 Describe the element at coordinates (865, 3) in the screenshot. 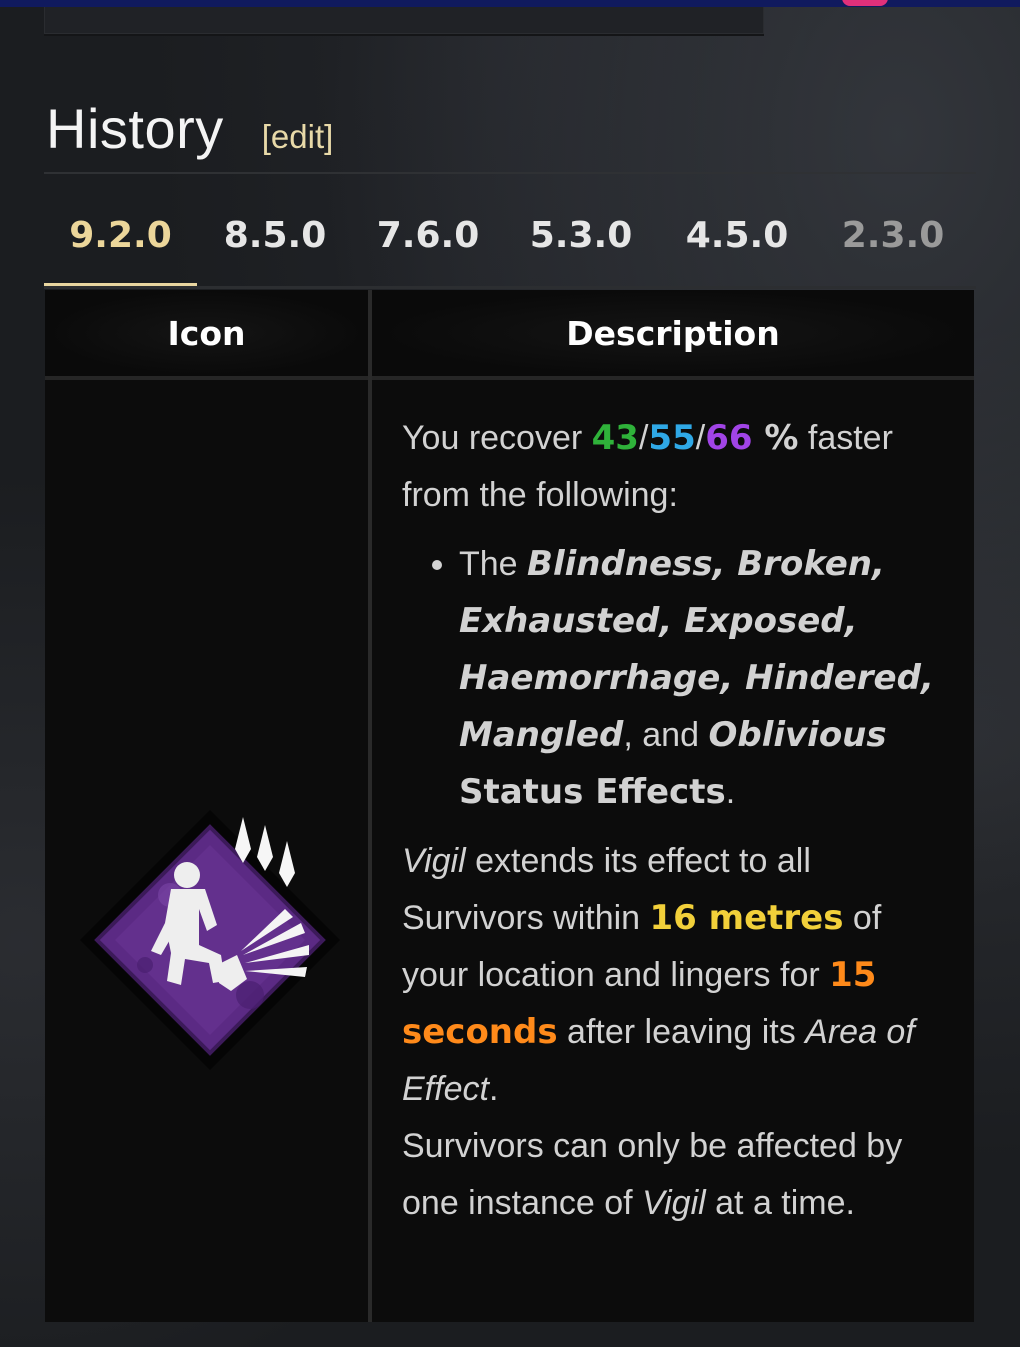

I see `notification-indicator` at that location.